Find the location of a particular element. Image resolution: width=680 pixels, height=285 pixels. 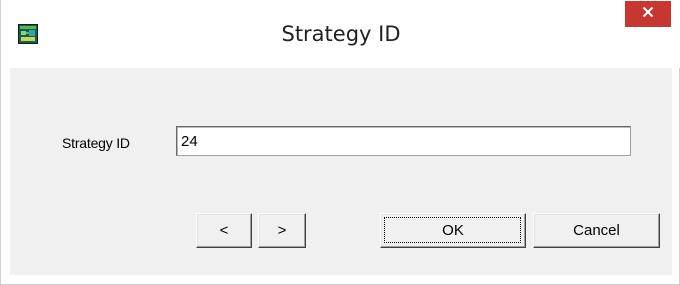

previous-button: < is located at coordinates (224, 230).